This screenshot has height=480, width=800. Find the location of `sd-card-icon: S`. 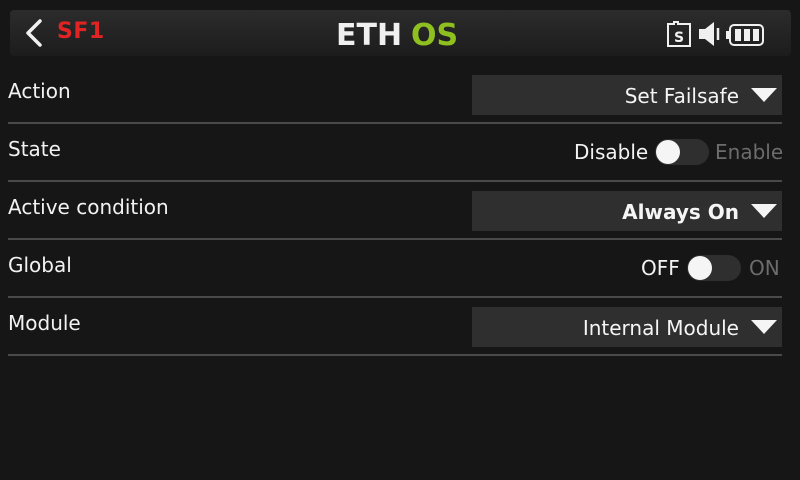

sd-card-icon: S is located at coordinates (679, 34).